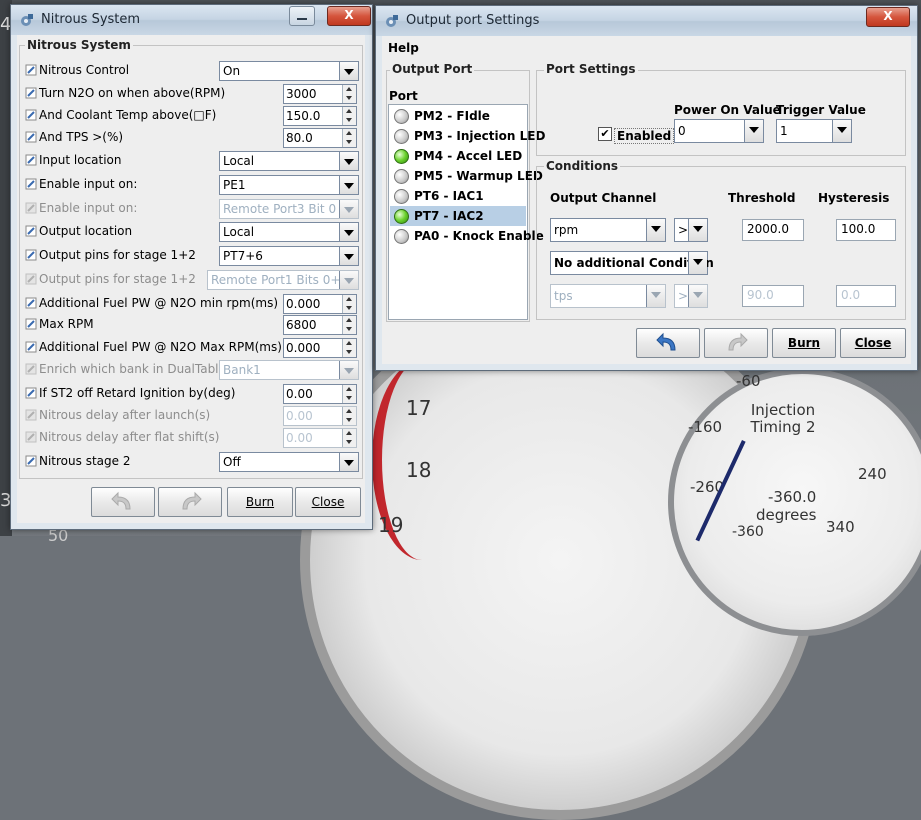 Image resolution: width=921 pixels, height=820 pixels. What do you see at coordinates (192, 185) in the screenshot?
I see `nitrous-setting-row: Enable input on: PE1` at bounding box center [192, 185].